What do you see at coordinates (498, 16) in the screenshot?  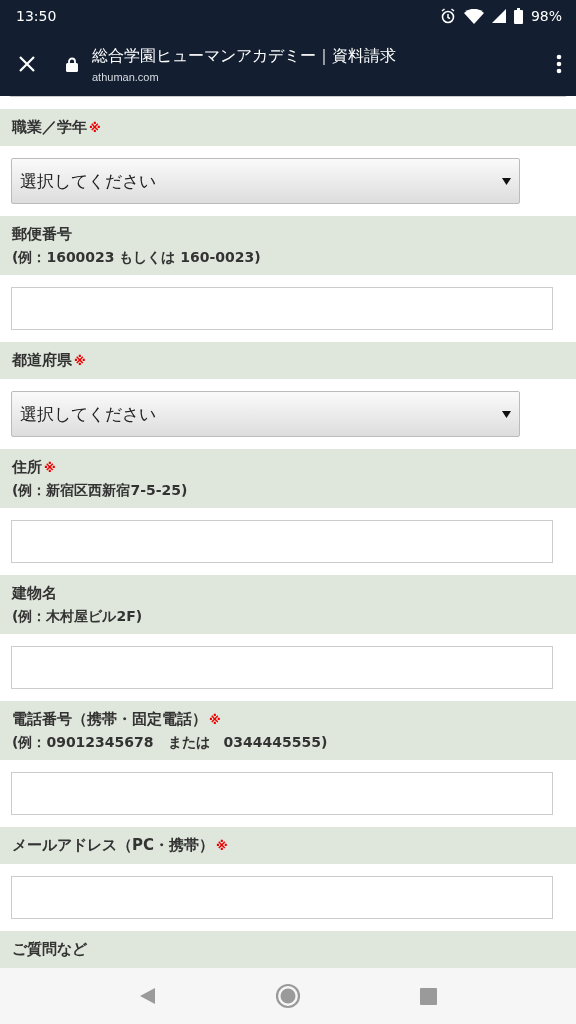 I see `signal-icon` at bounding box center [498, 16].